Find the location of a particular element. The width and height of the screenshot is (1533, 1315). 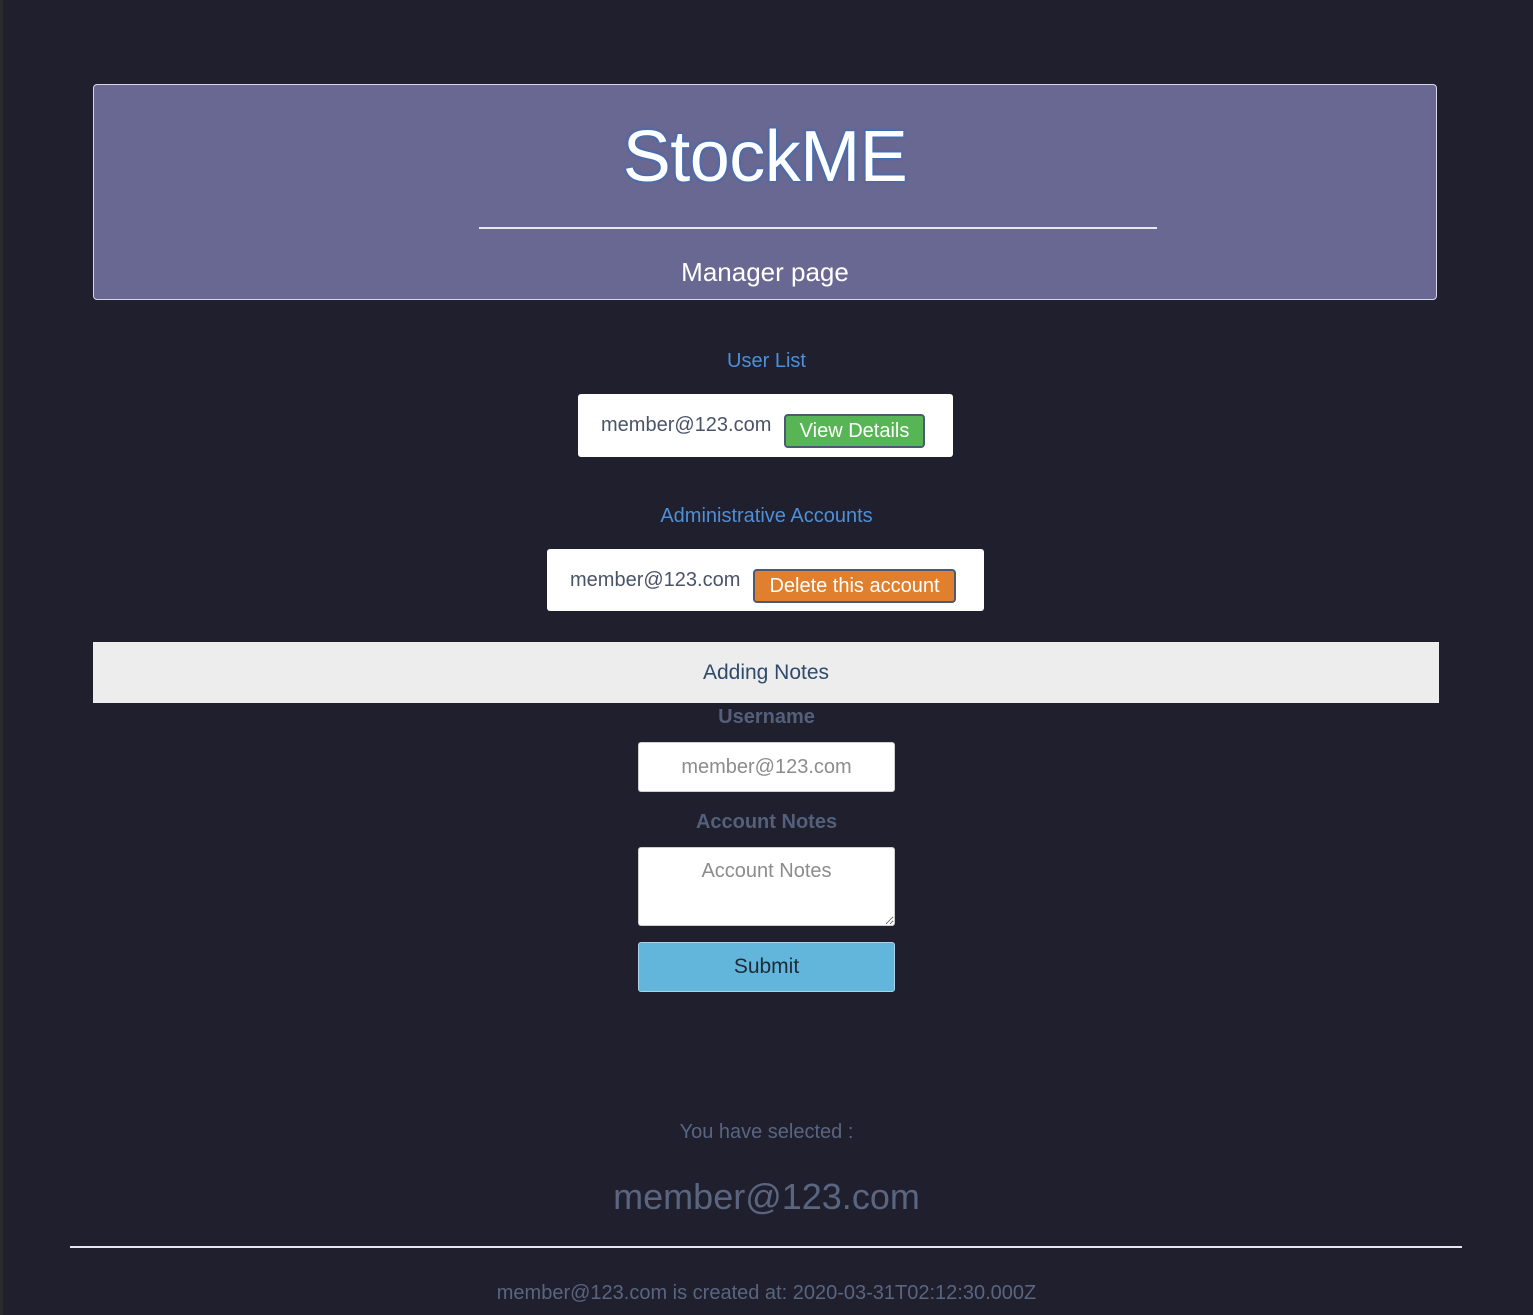

page-header: StockME Manager page is located at coordinates (765, 192).